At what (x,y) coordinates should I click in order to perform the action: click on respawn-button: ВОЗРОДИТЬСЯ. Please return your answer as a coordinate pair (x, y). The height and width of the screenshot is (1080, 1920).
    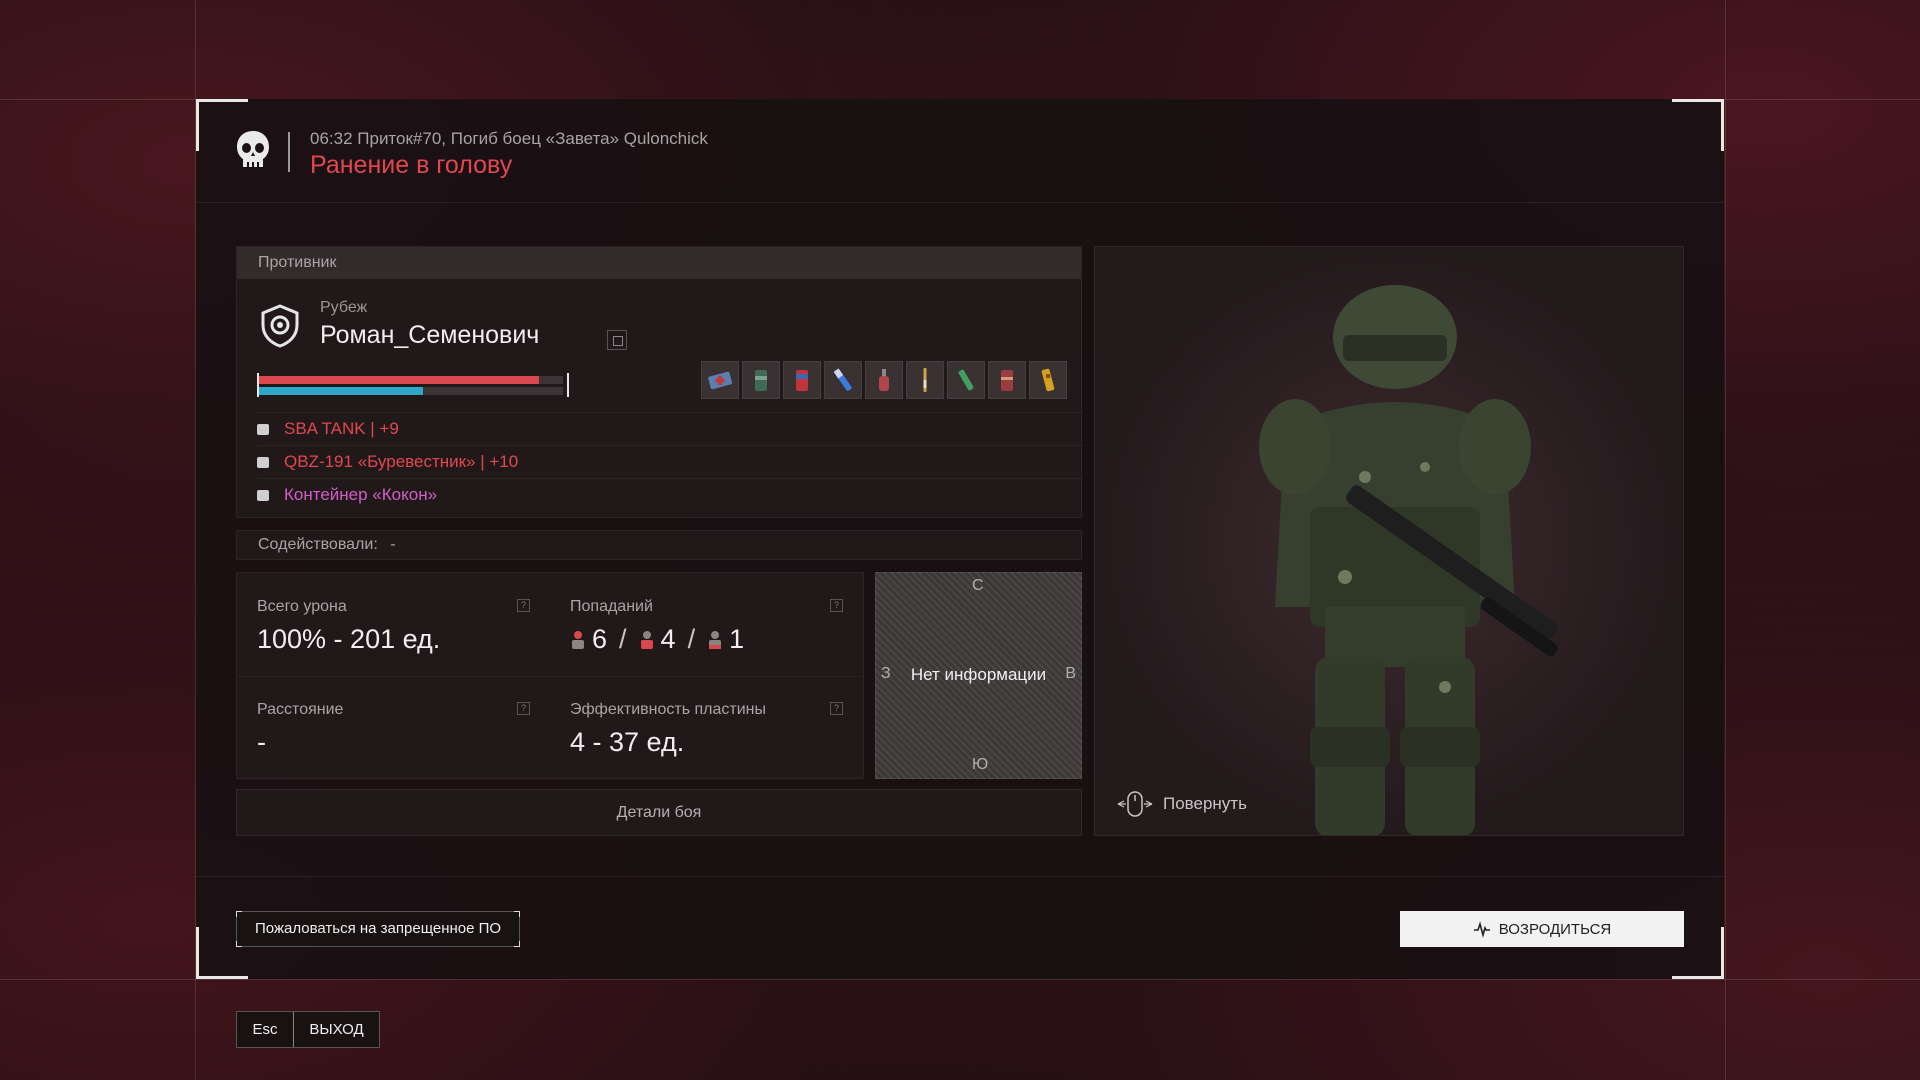
    Looking at the image, I should click on (1542, 929).